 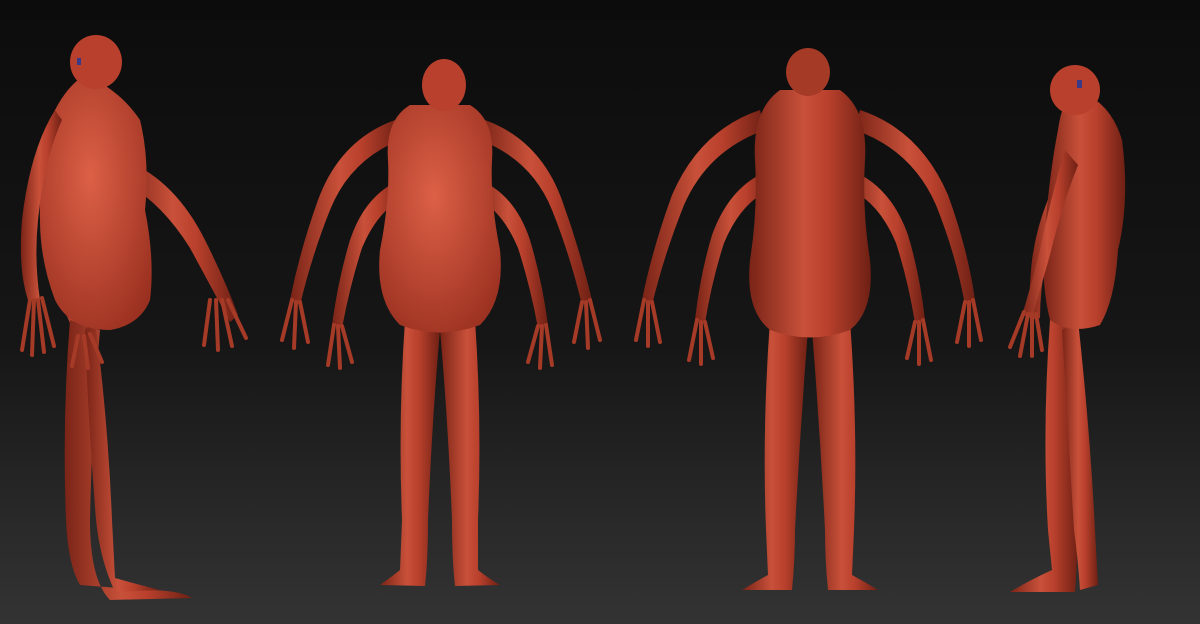 I want to click on eye-marker, so click(x=1079, y=84).